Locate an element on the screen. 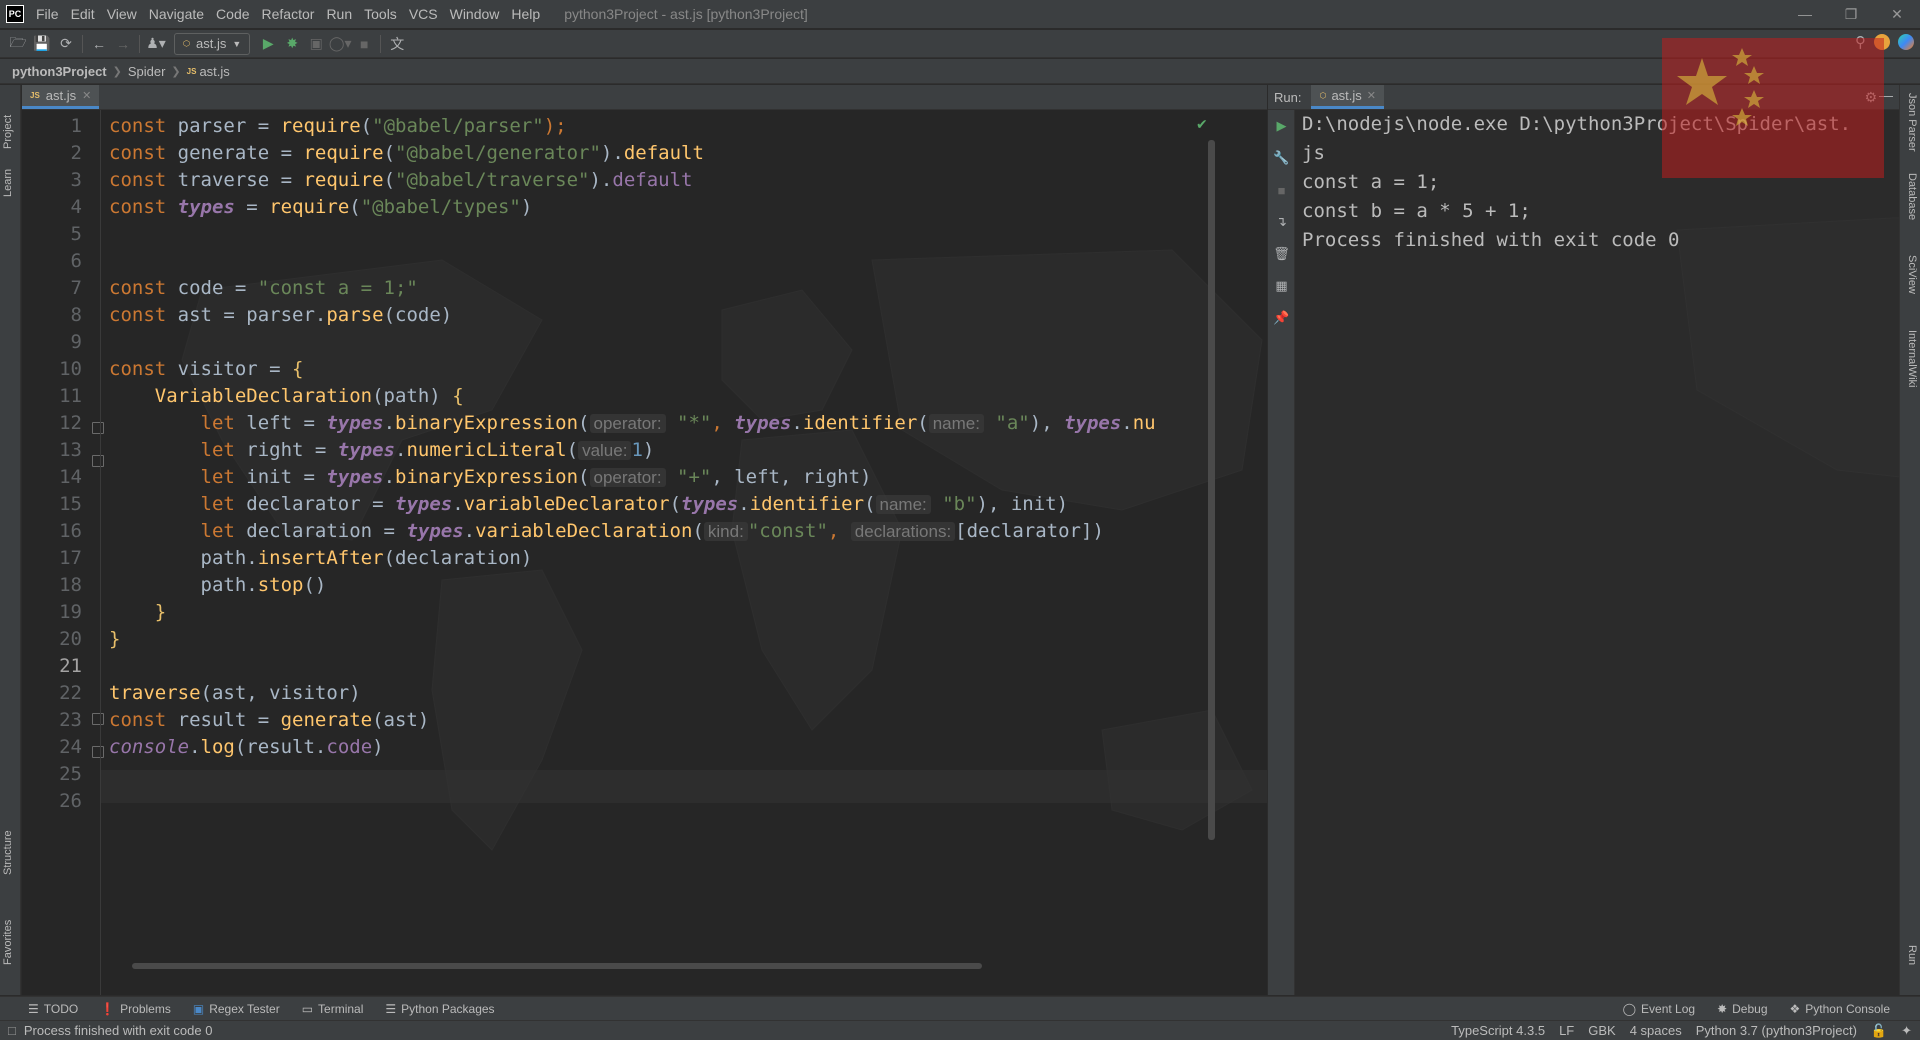  console-line: js is located at coordinates (1313, 153).